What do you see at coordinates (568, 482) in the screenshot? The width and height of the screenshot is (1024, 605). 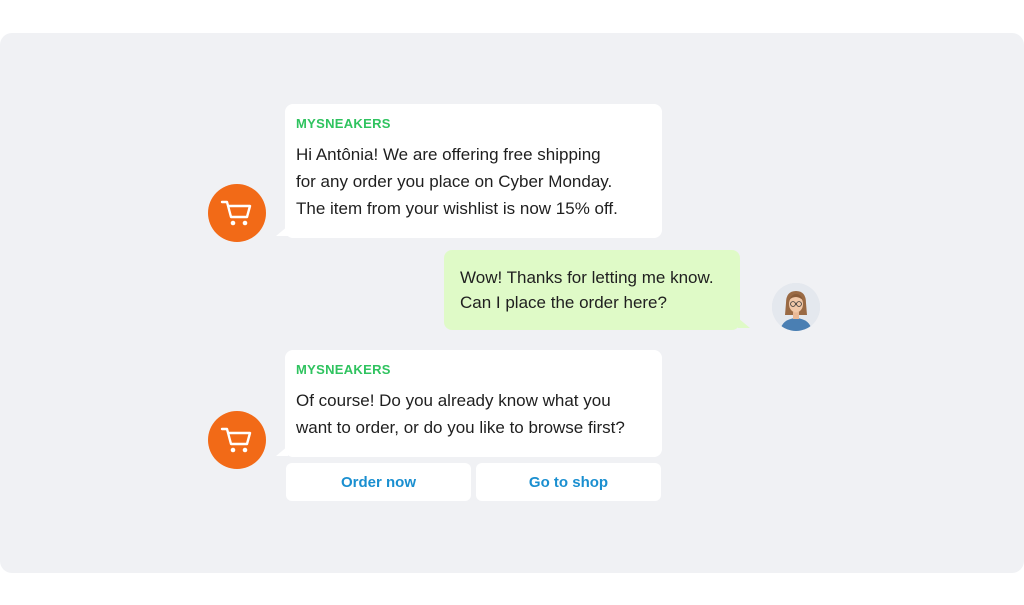 I see `go-to-shop-button: Go to shop` at bounding box center [568, 482].